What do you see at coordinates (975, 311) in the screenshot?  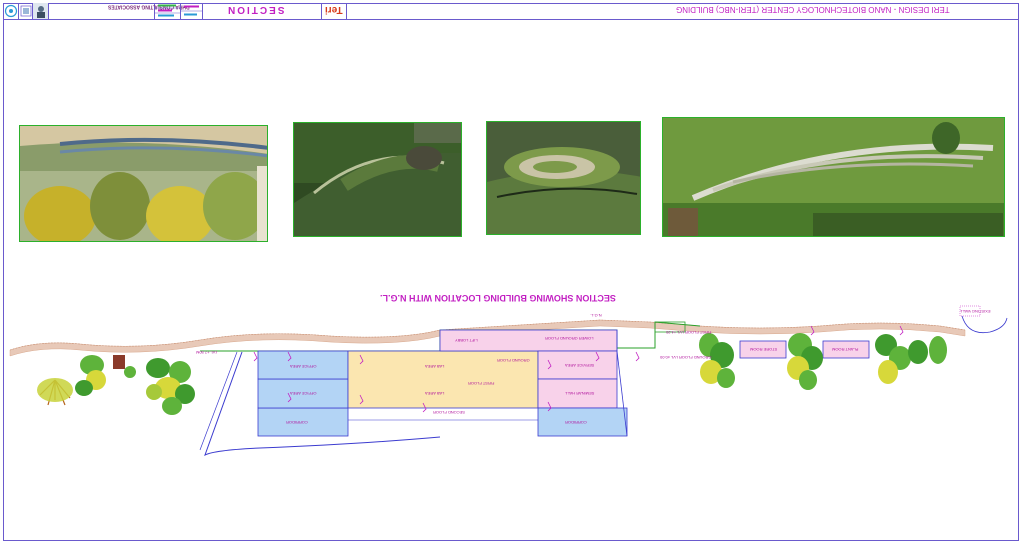 I see `existing-wall-label: EXISTING WALL` at bounding box center [975, 311].